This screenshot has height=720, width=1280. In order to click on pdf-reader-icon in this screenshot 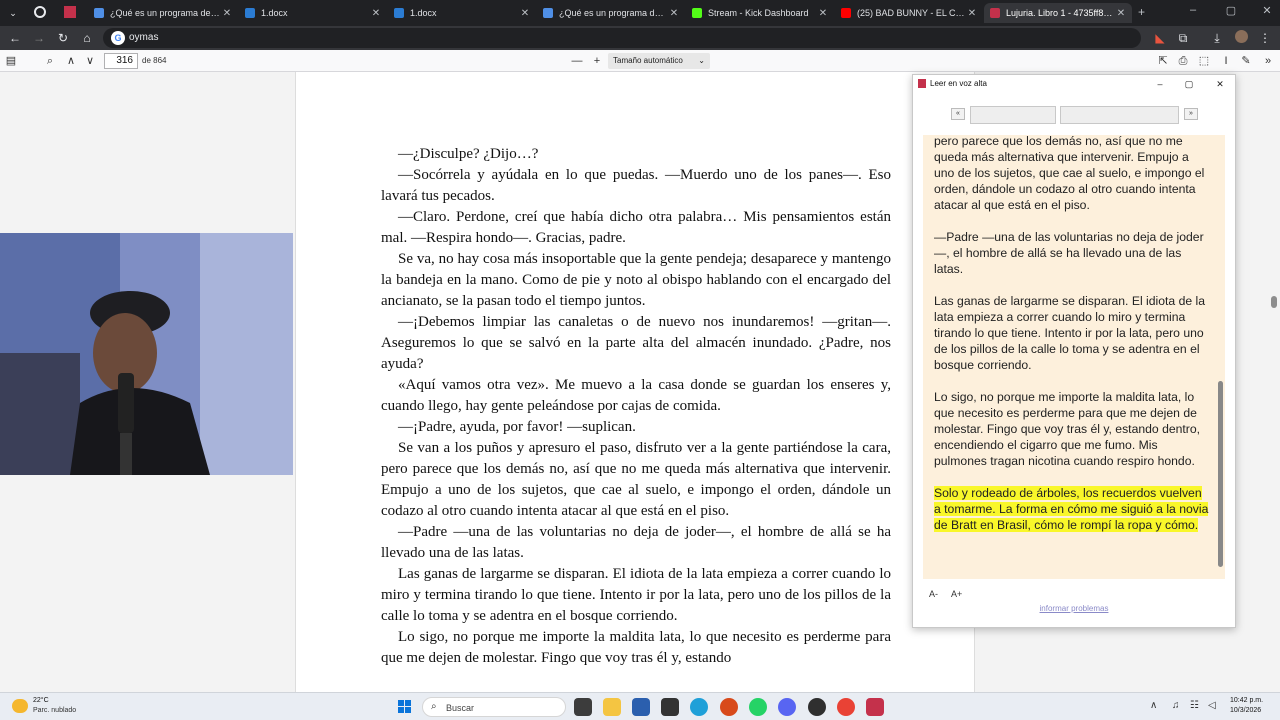, I will do `click(875, 707)`.